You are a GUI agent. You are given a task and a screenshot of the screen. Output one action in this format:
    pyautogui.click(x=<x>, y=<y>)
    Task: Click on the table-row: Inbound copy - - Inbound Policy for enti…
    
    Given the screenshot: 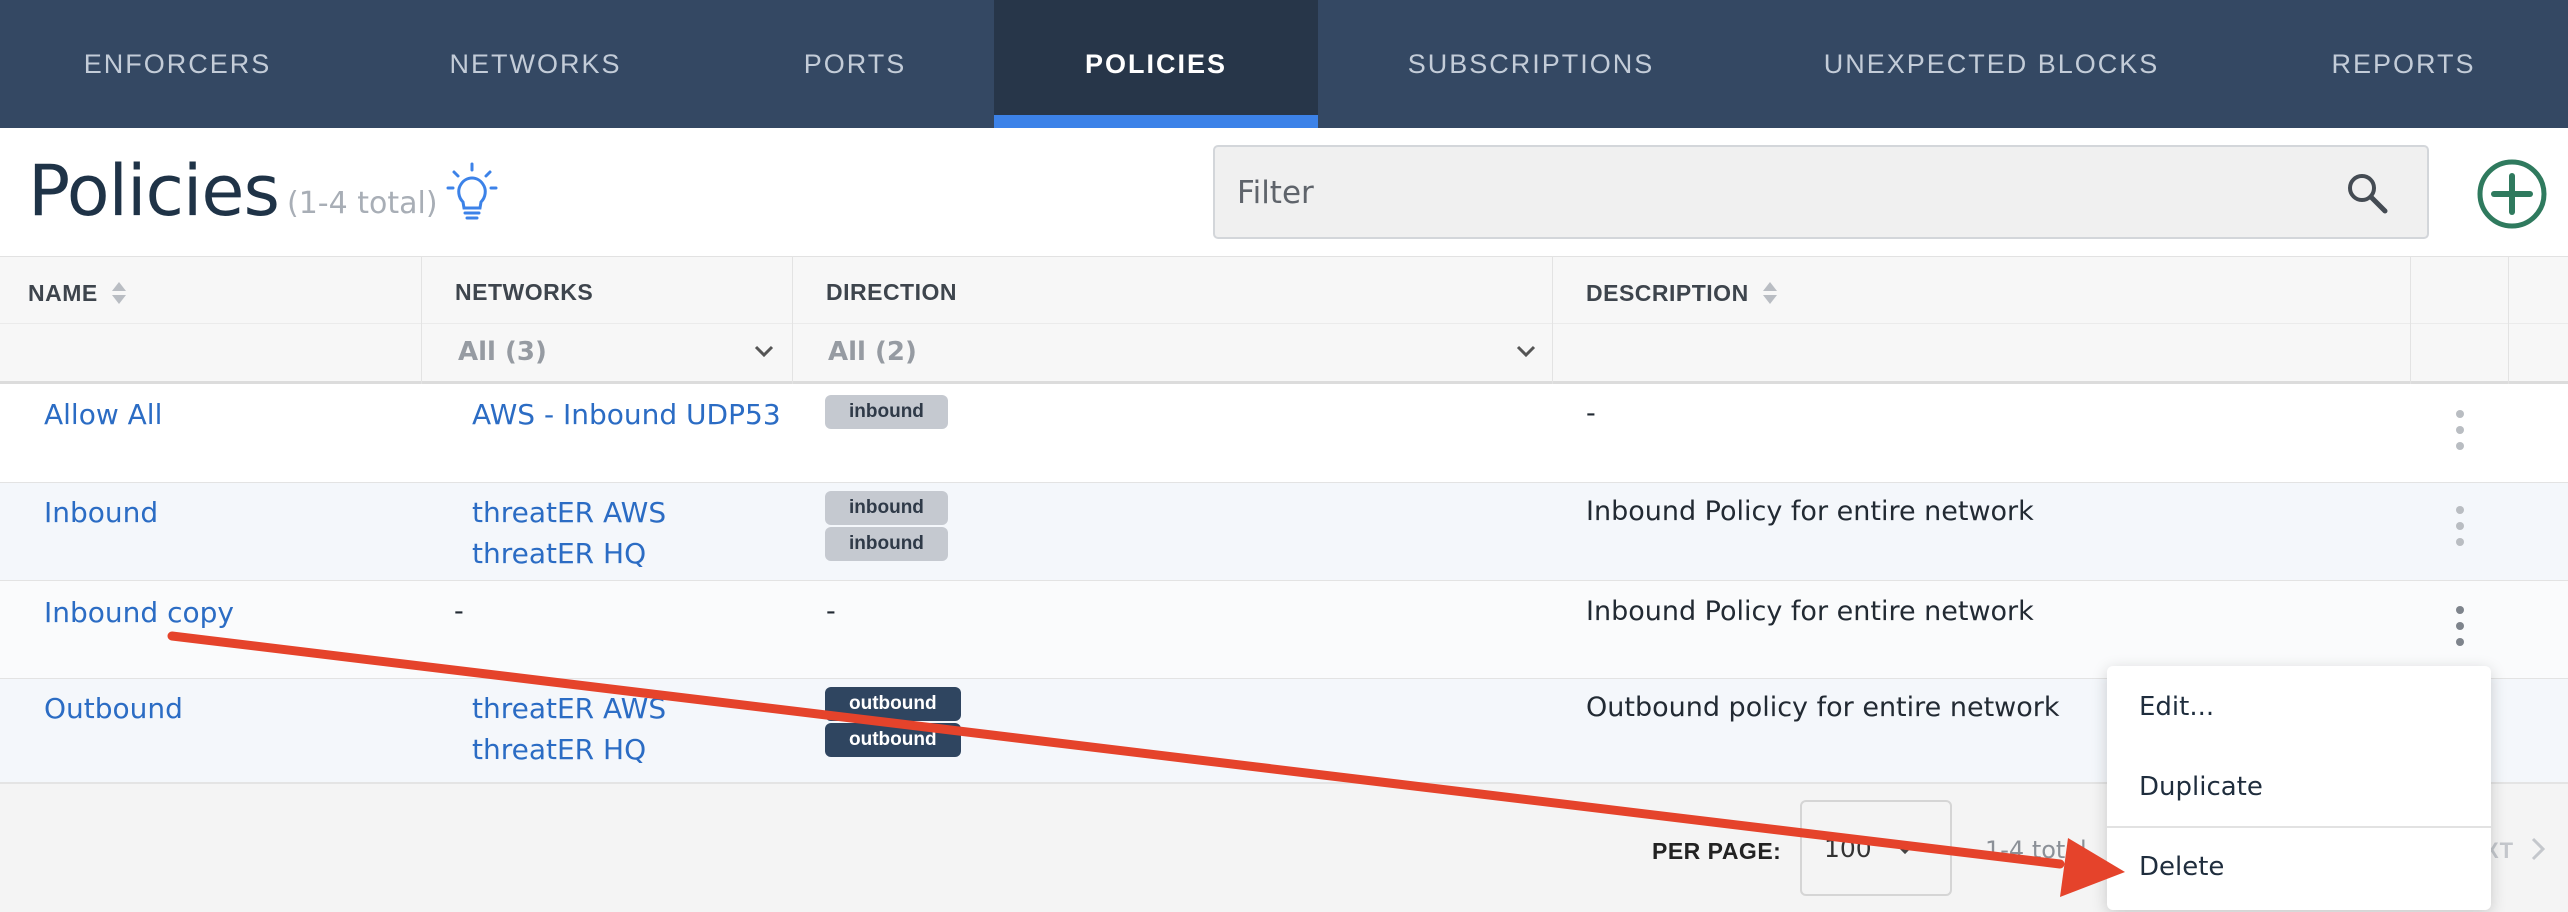 What is the action you would take?
    pyautogui.click(x=1284, y=629)
    